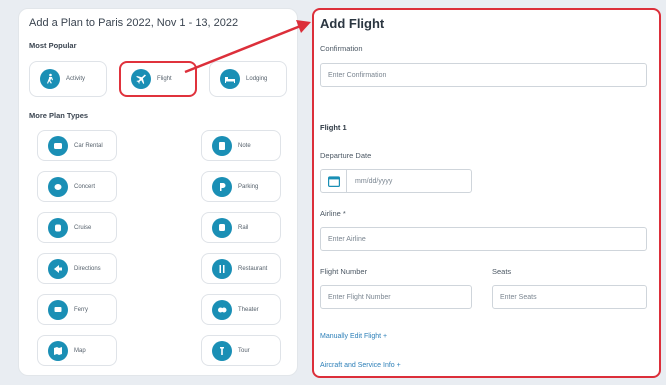  What do you see at coordinates (77, 350) in the screenshot?
I see `map-button: Map` at bounding box center [77, 350].